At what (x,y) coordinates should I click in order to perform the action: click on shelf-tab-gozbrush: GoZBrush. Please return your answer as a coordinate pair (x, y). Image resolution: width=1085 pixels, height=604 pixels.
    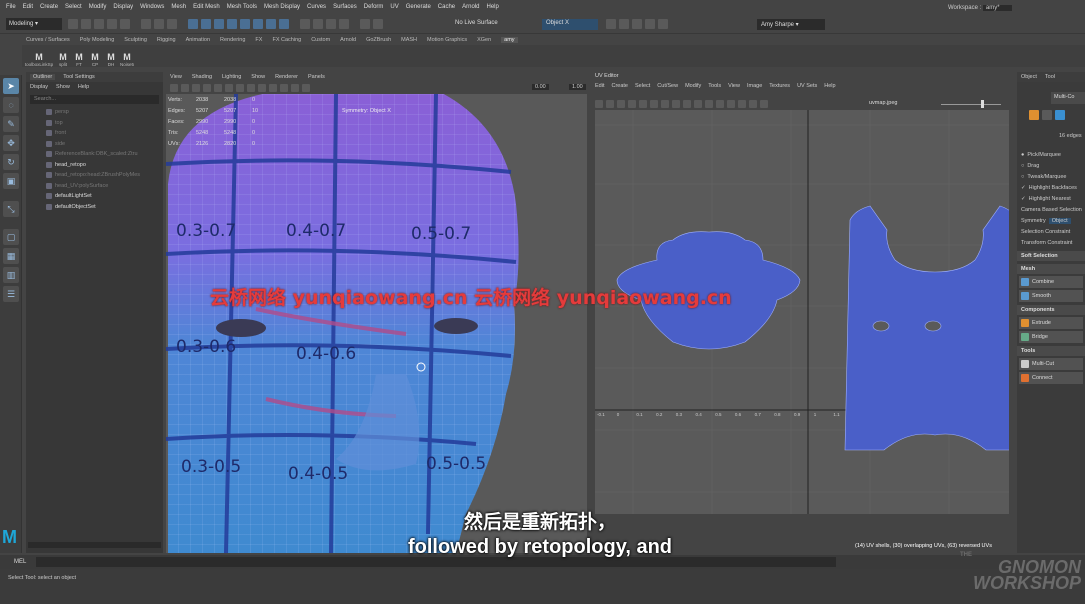
    Looking at the image, I should click on (378, 40).